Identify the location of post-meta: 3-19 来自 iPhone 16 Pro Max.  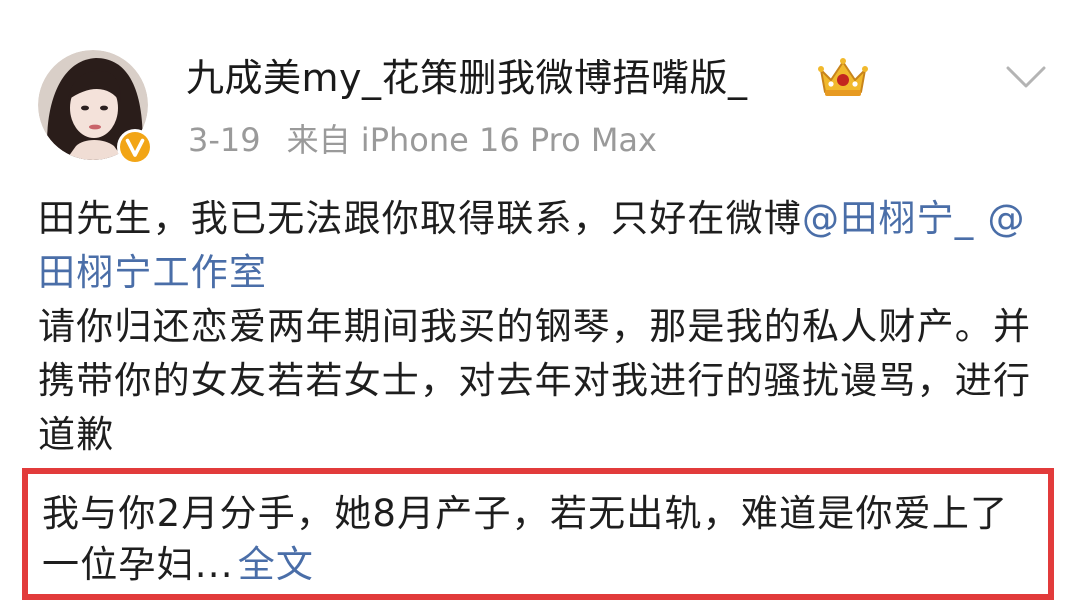
(422, 140).